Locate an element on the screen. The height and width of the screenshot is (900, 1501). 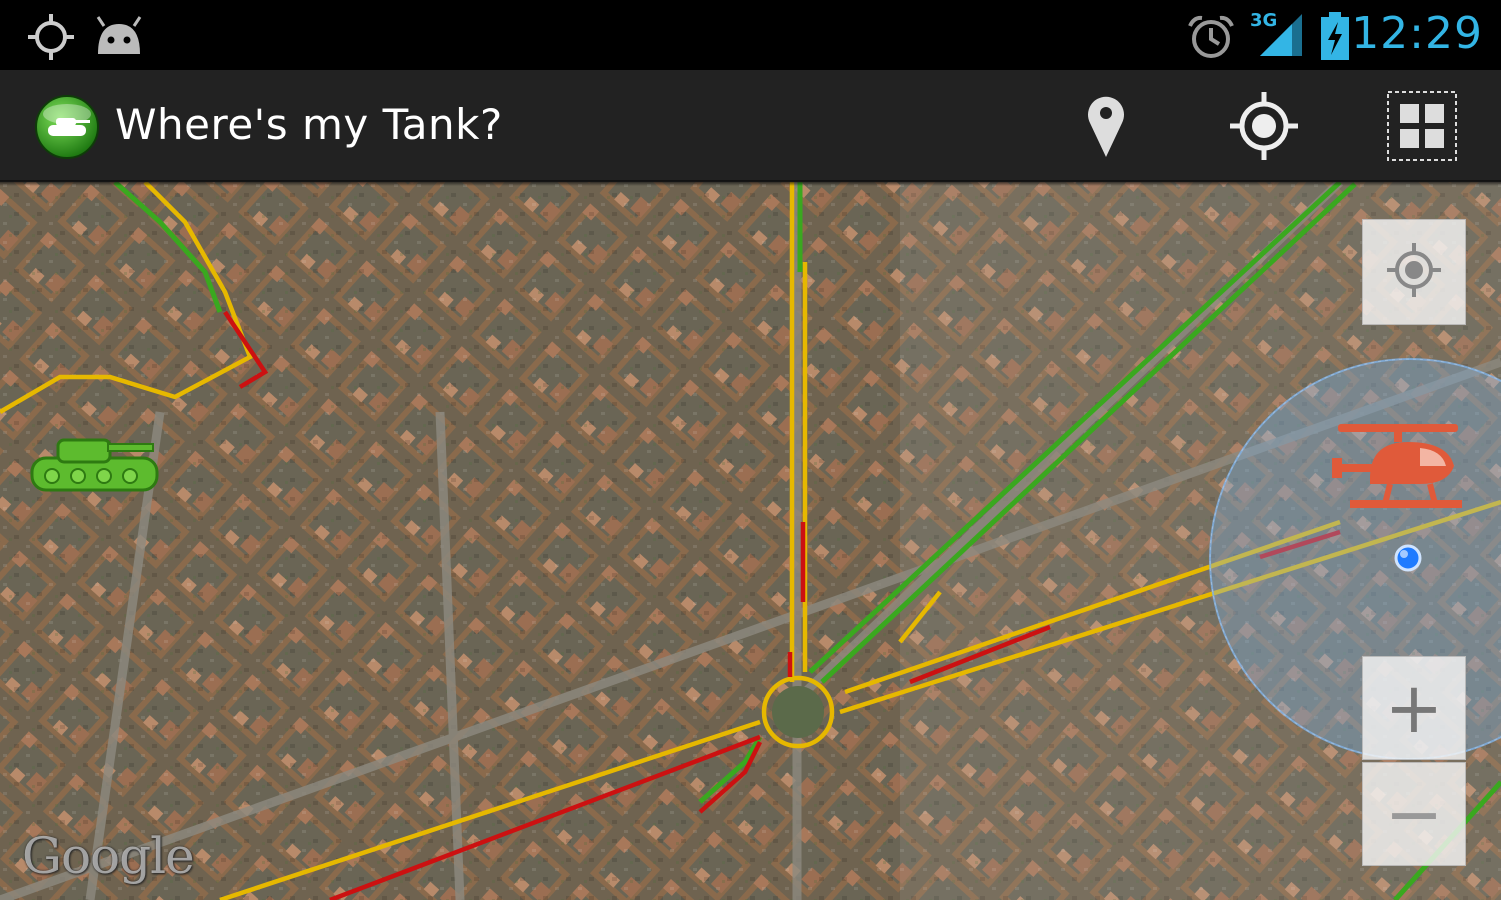
app-title: Where's my Tank? is located at coordinates (309, 124).